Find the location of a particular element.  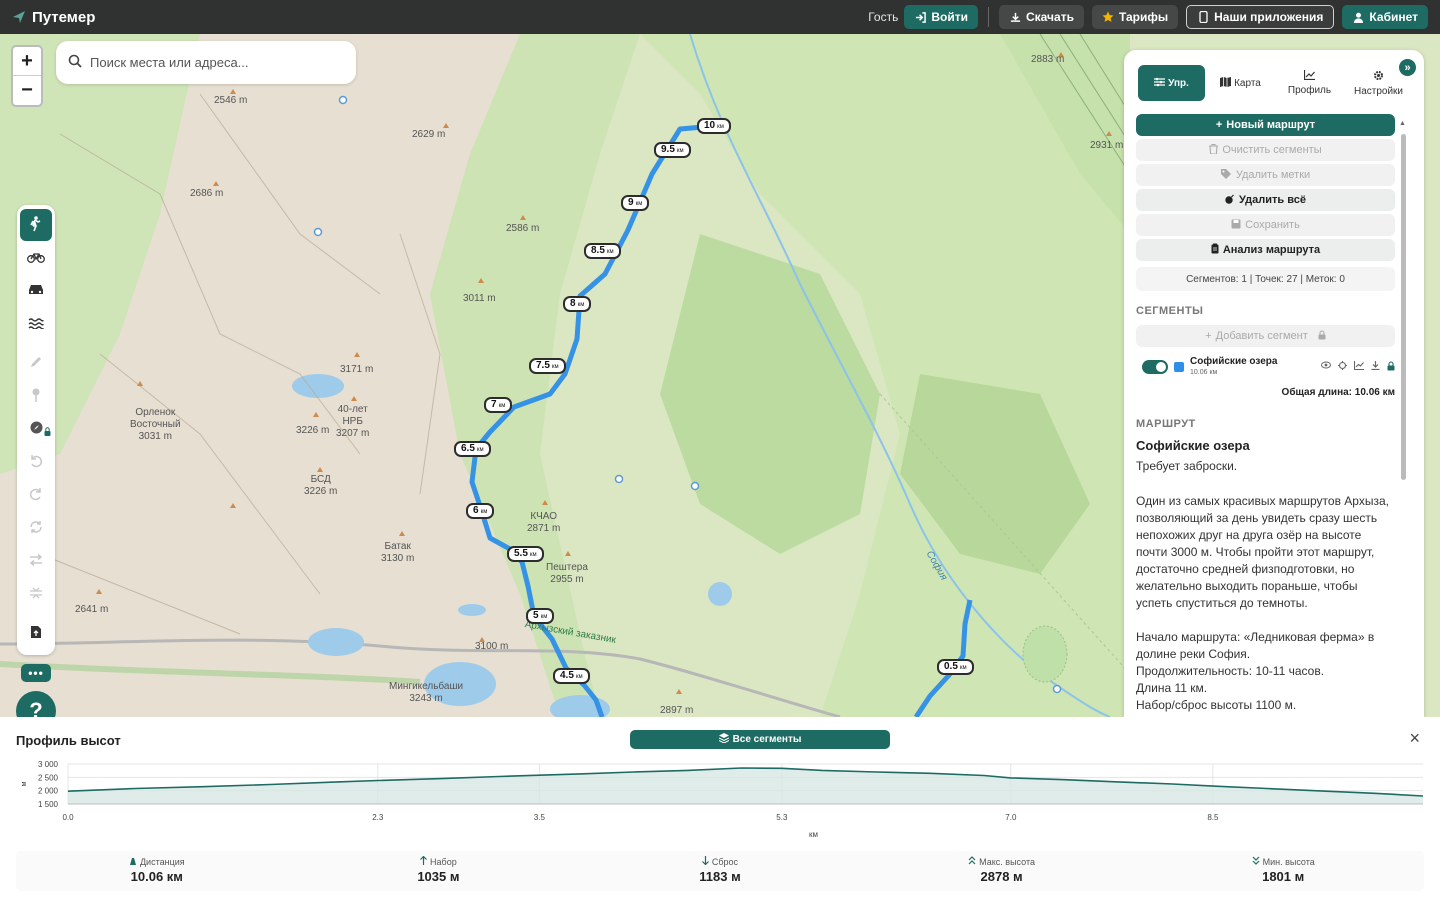

route-stats: Сегментов: 1 | Точек: 27 | Меток: 0 is located at coordinates (1265, 279).